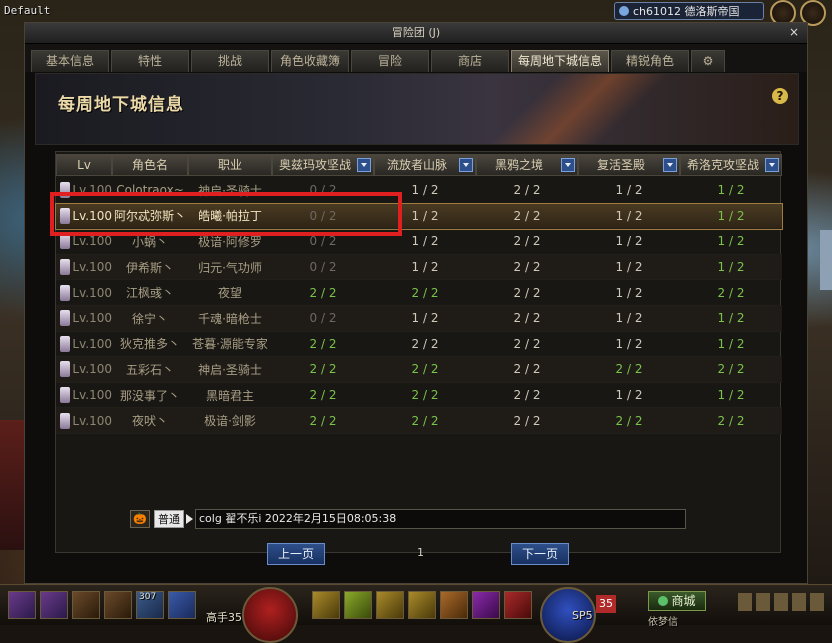  I want to click on tab-shop: 商店, so click(470, 61).